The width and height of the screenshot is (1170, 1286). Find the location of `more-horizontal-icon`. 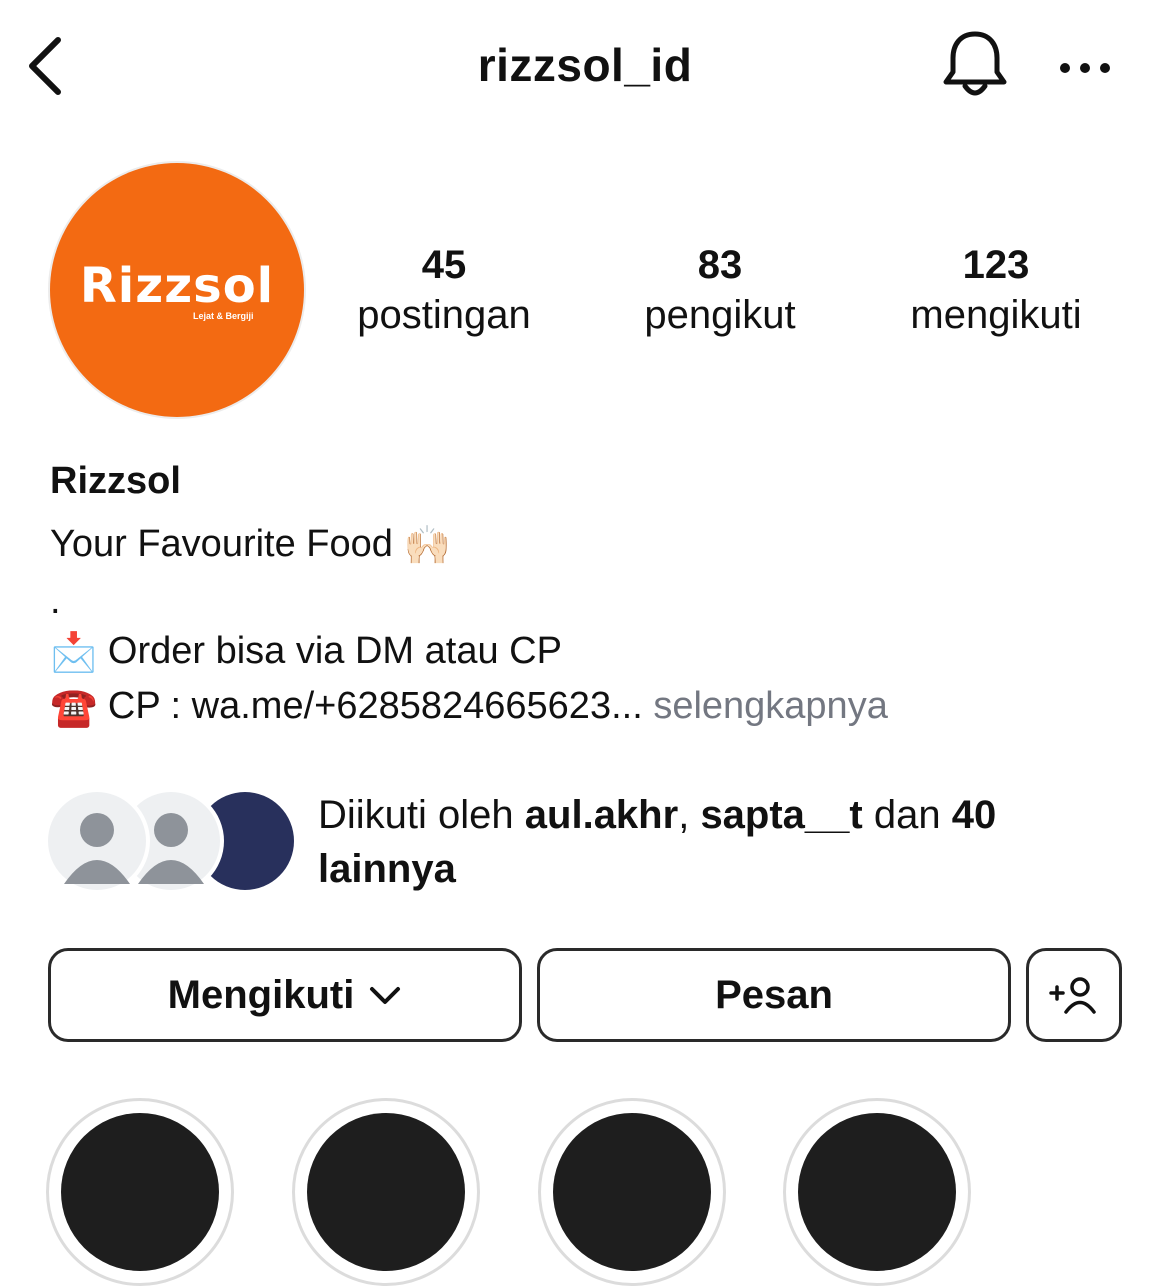

more-horizontal-icon is located at coordinates (1085, 68).